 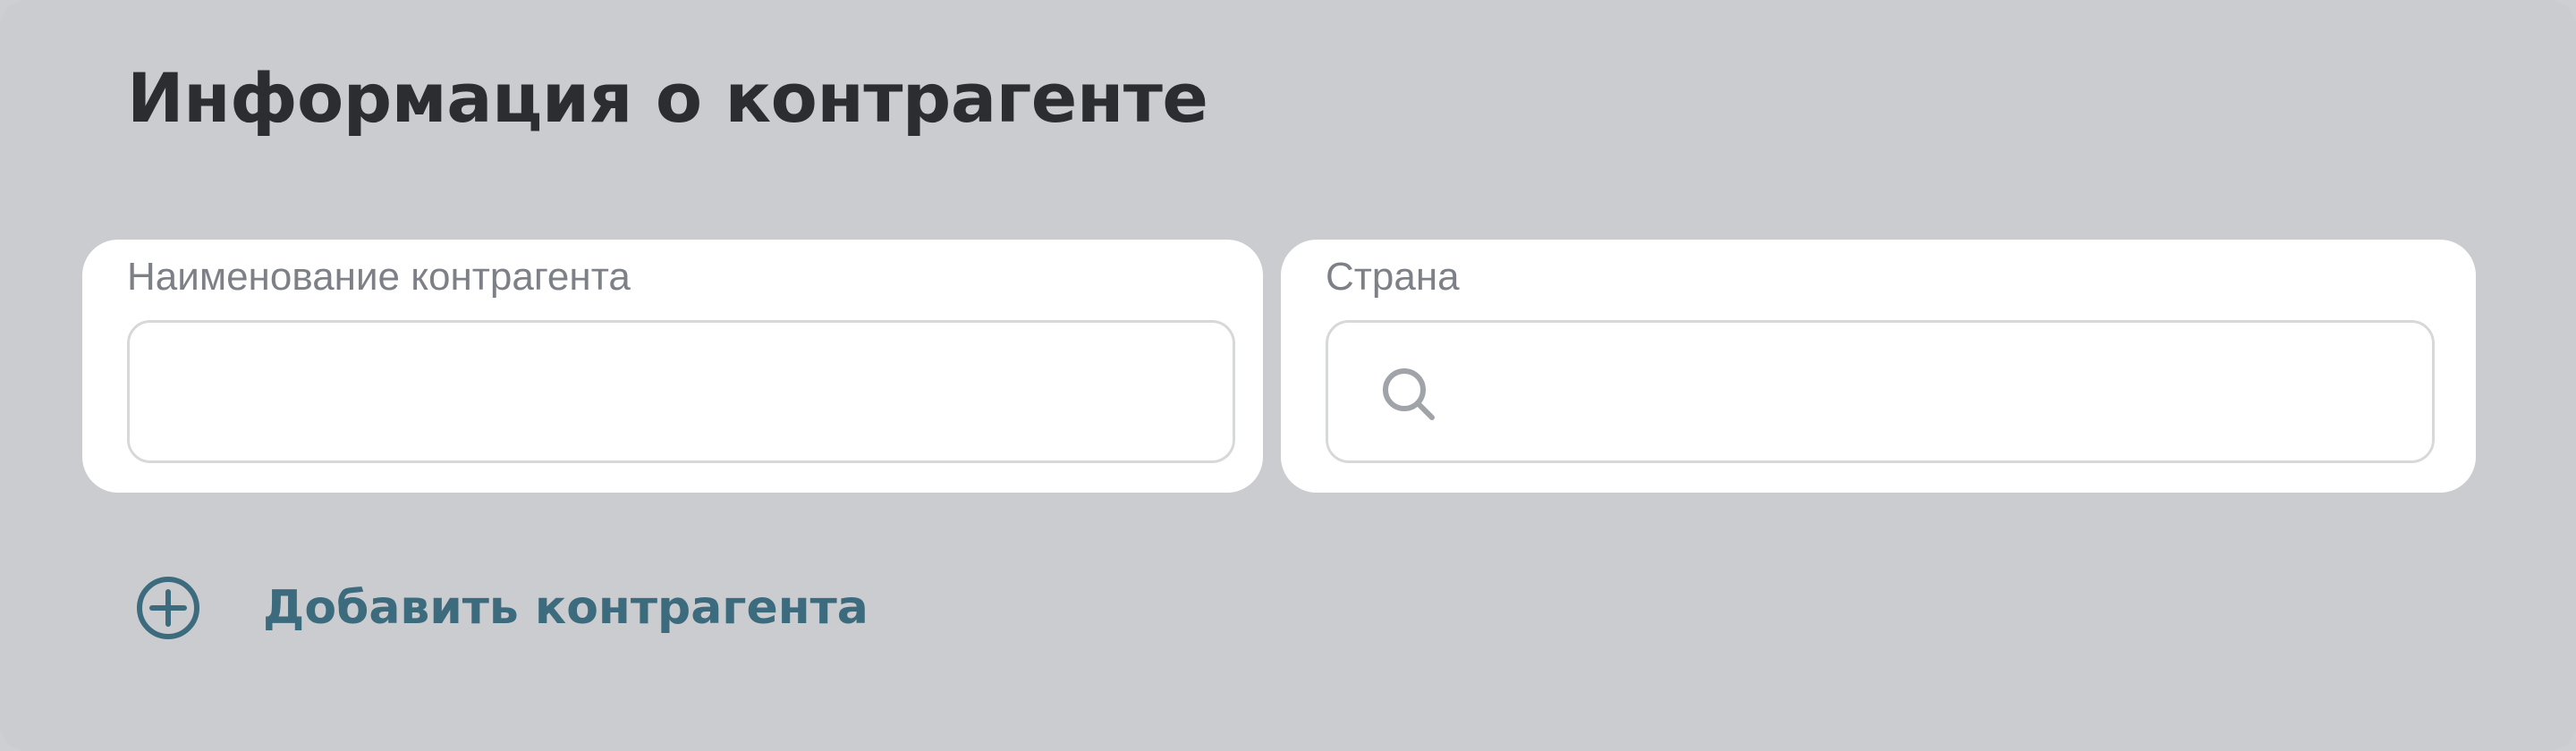 What do you see at coordinates (681, 391) in the screenshot?
I see `counterparty-name-input` at bounding box center [681, 391].